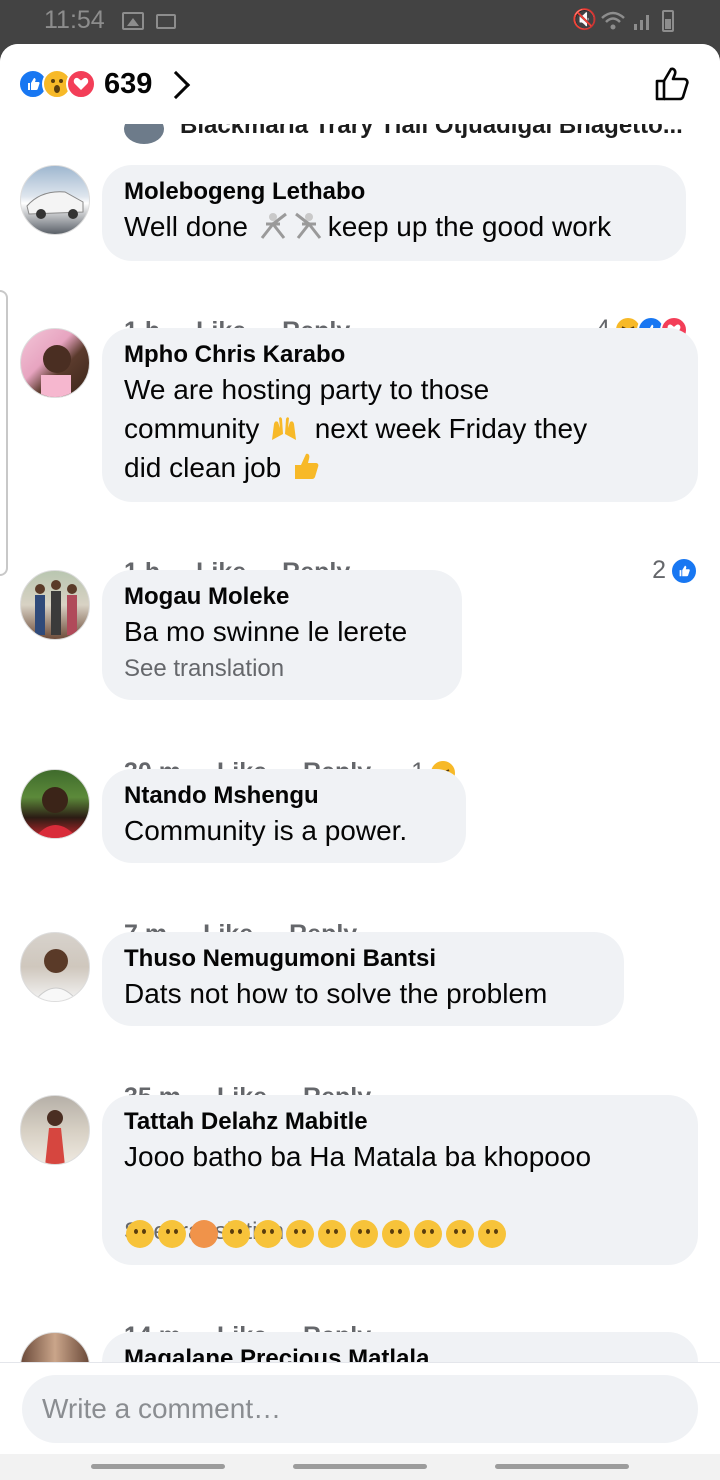  What do you see at coordinates (684, 570) in the screenshot?
I see `like-icon` at bounding box center [684, 570].